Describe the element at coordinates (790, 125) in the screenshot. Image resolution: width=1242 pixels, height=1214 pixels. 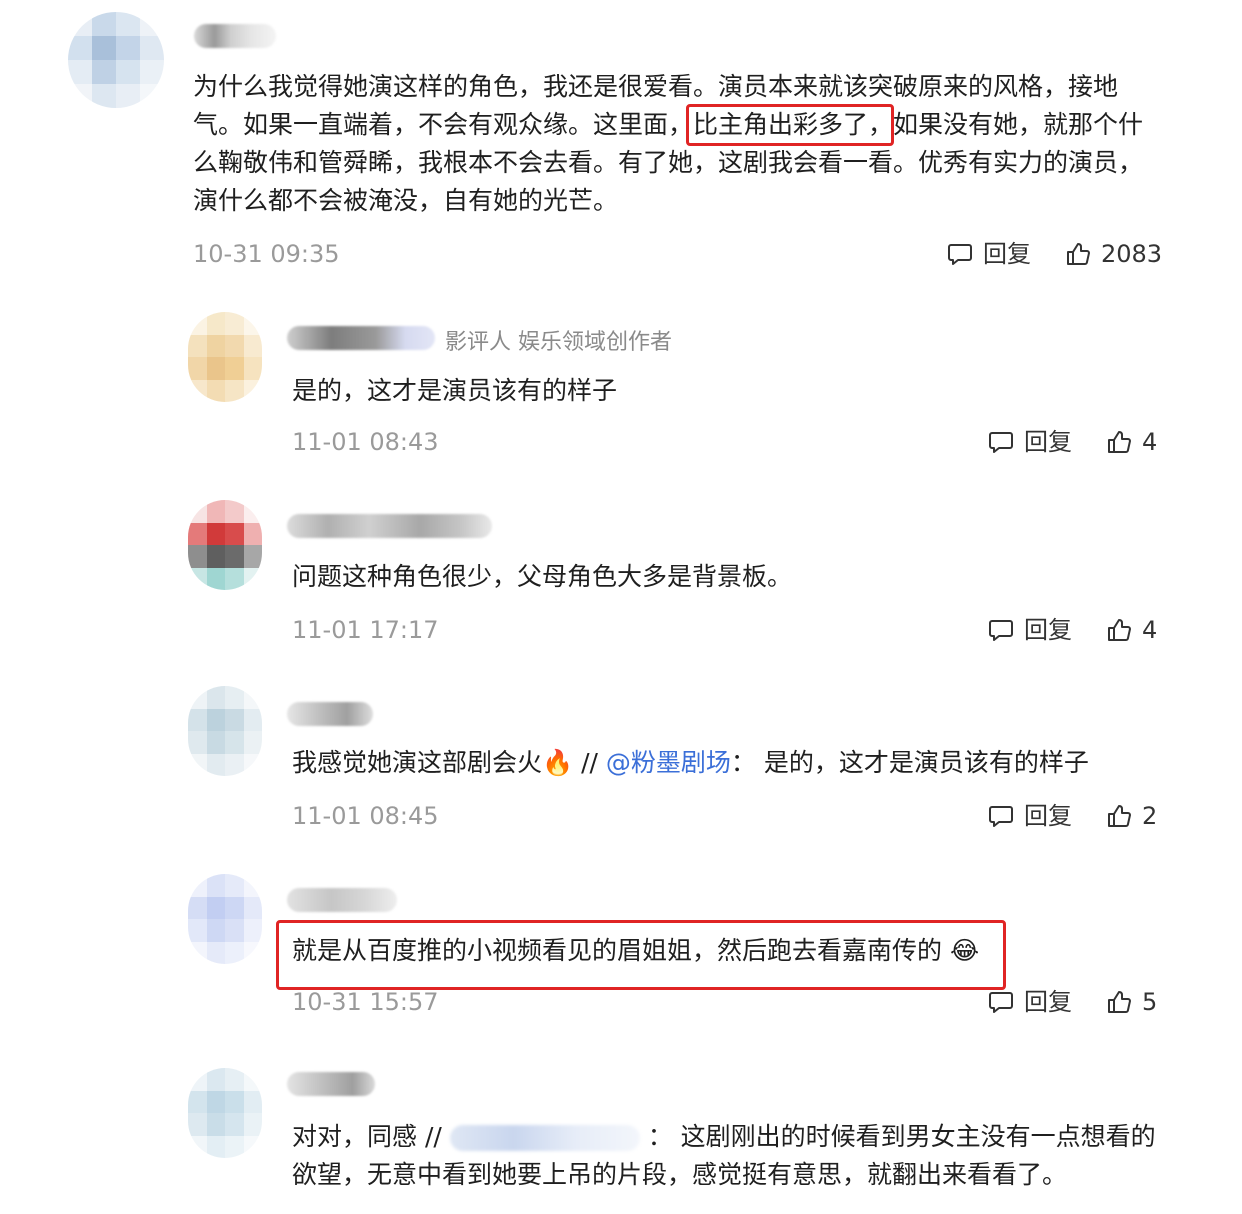
I see `highlight-box` at that location.